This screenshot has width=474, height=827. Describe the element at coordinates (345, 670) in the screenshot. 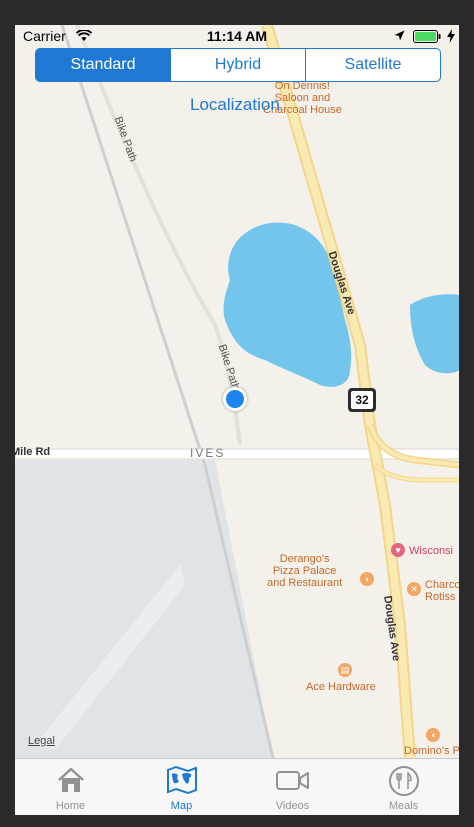

I see `hardware-store-icon: ▤` at that location.